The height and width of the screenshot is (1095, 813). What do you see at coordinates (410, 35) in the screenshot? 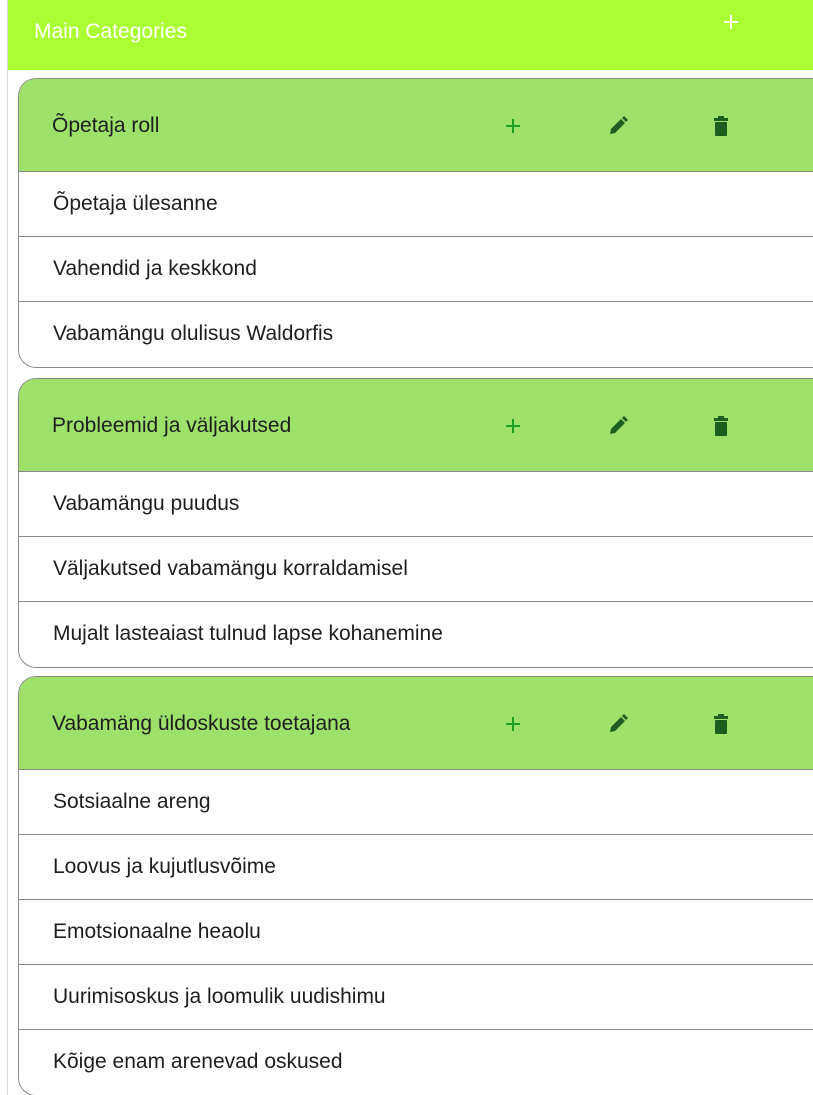
I see `main-categories-header: Main Categories` at bounding box center [410, 35].